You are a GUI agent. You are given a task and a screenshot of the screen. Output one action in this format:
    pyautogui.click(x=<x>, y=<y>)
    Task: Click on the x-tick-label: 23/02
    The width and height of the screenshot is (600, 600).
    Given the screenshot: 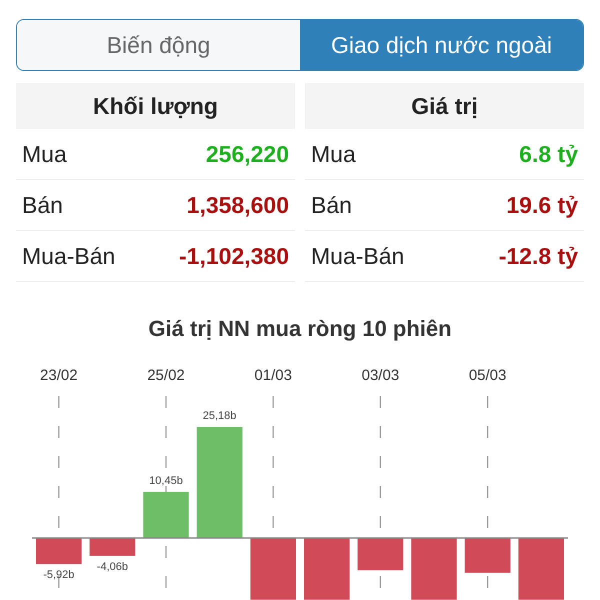 What is the action you would take?
    pyautogui.click(x=59, y=375)
    